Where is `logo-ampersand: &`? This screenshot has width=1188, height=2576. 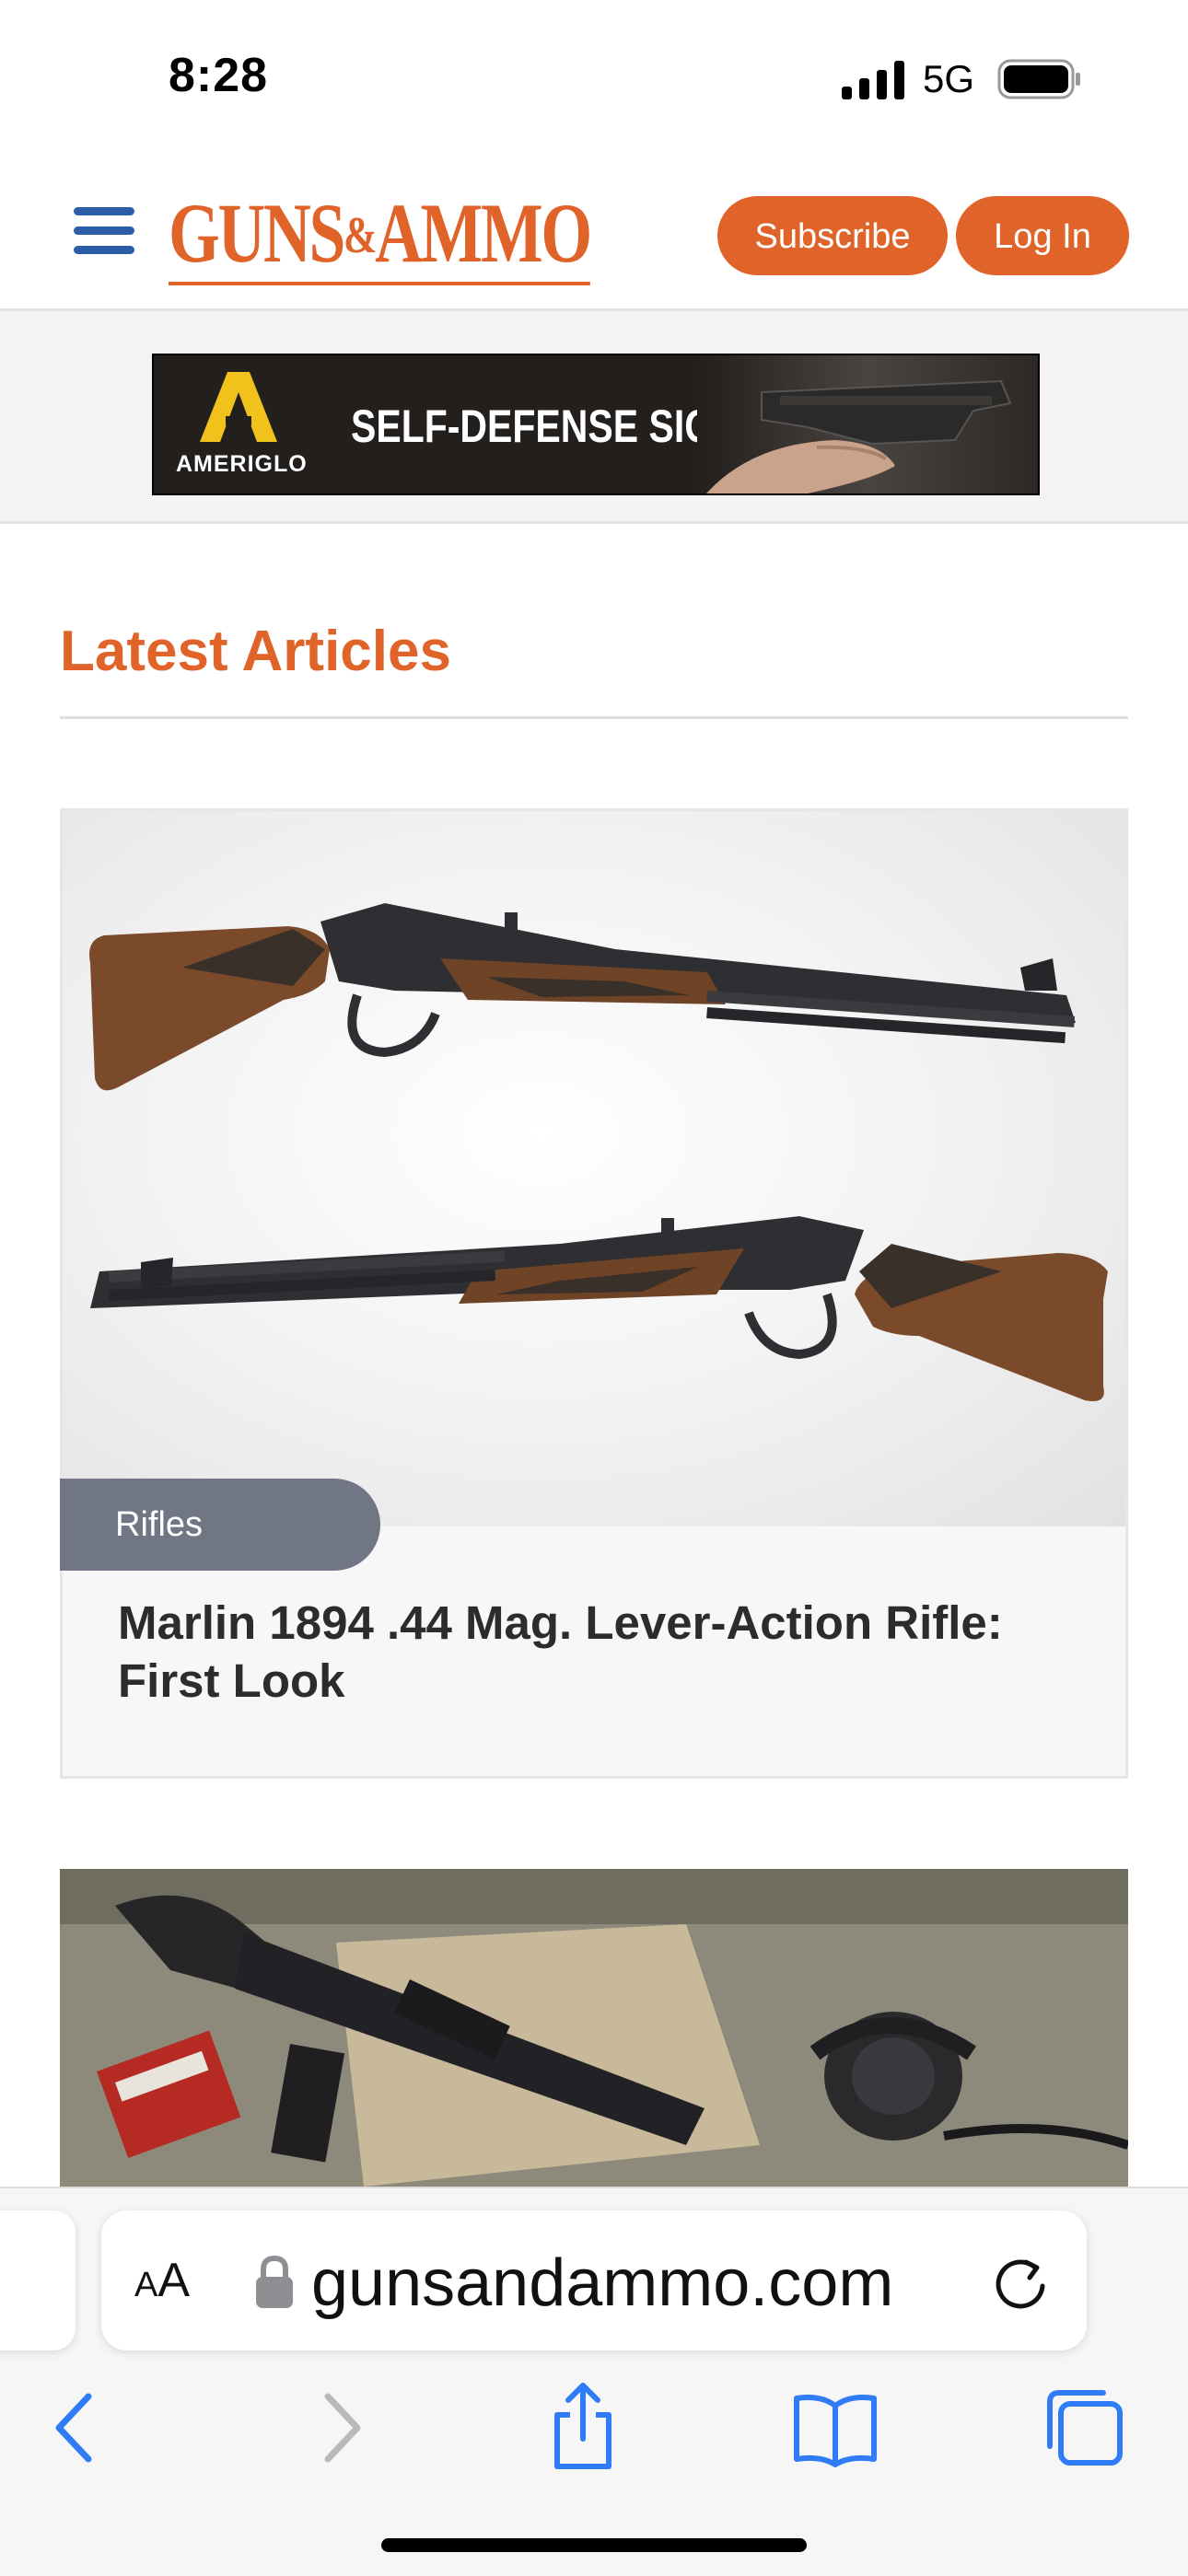
logo-ampersand: & is located at coordinates (360, 235).